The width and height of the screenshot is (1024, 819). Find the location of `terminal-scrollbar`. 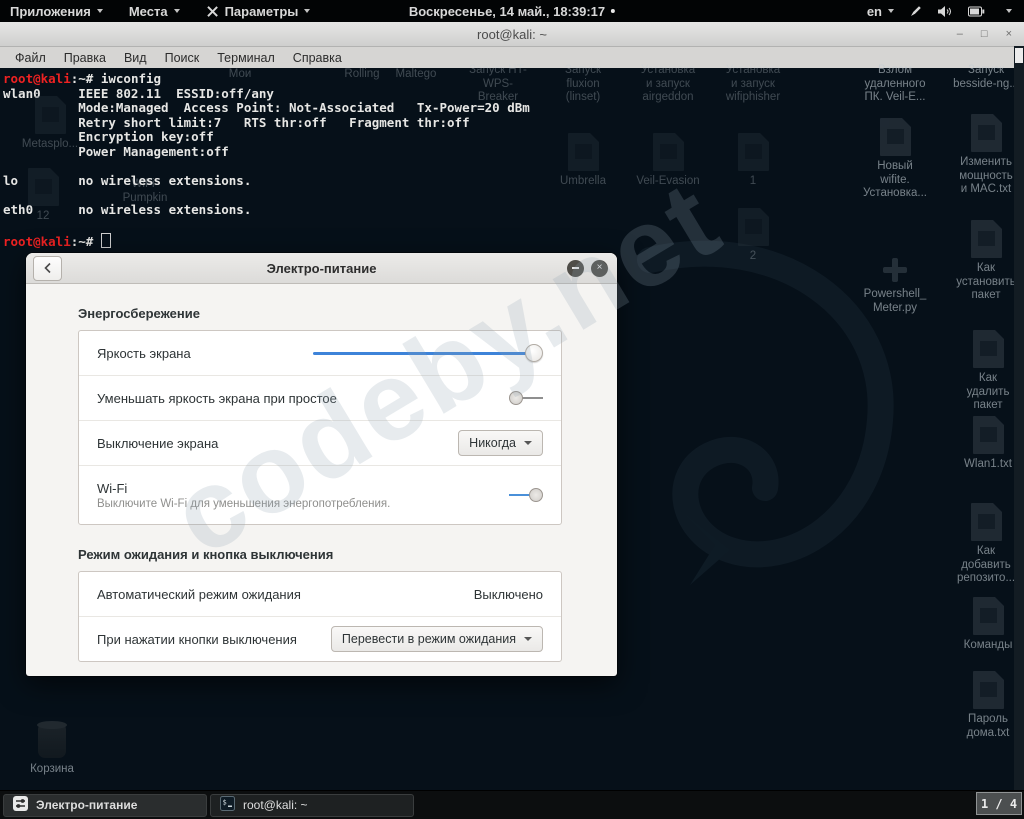

terminal-scrollbar is located at coordinates (1019, 432).